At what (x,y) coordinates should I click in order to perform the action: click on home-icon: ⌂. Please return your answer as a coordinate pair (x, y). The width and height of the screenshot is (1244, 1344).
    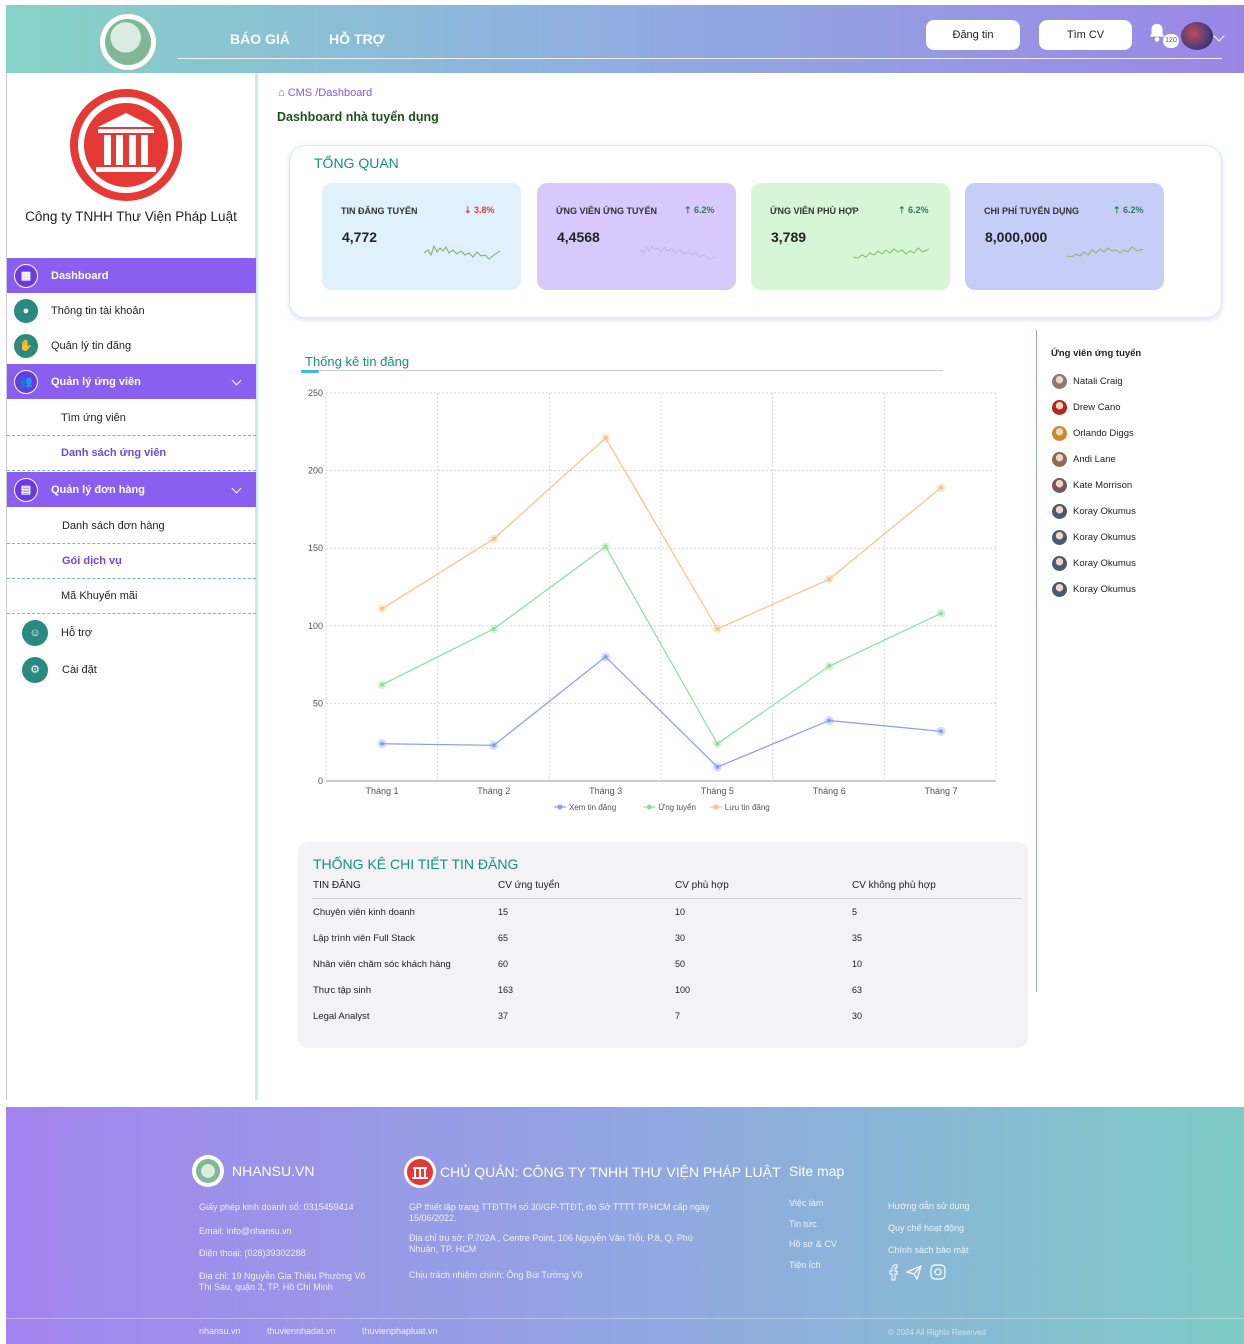
    Looking at the image, I should click on (281, 93).